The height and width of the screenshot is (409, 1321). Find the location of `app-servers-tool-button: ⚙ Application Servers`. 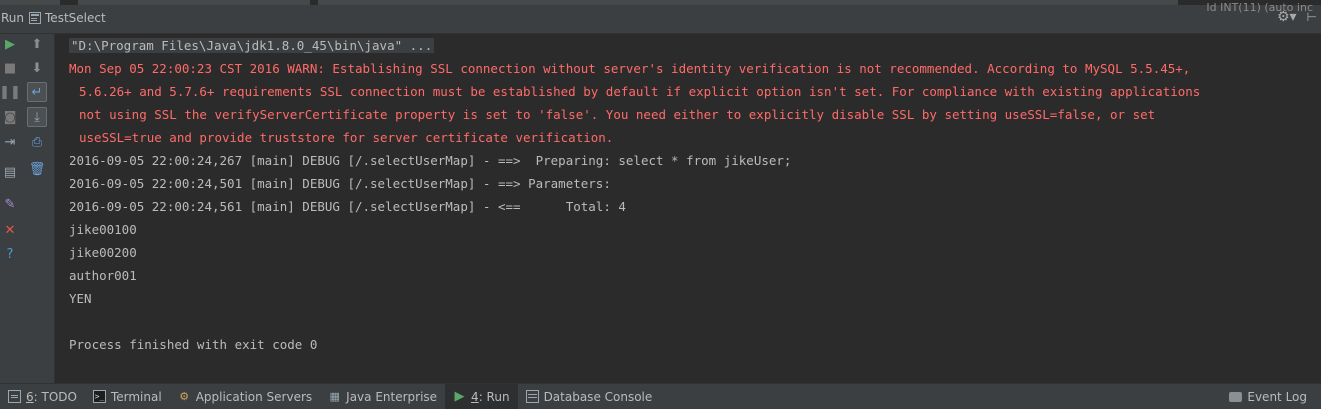

app-servers-tool-button: ⚙ Application Servers is located at coordinates (245, 396).